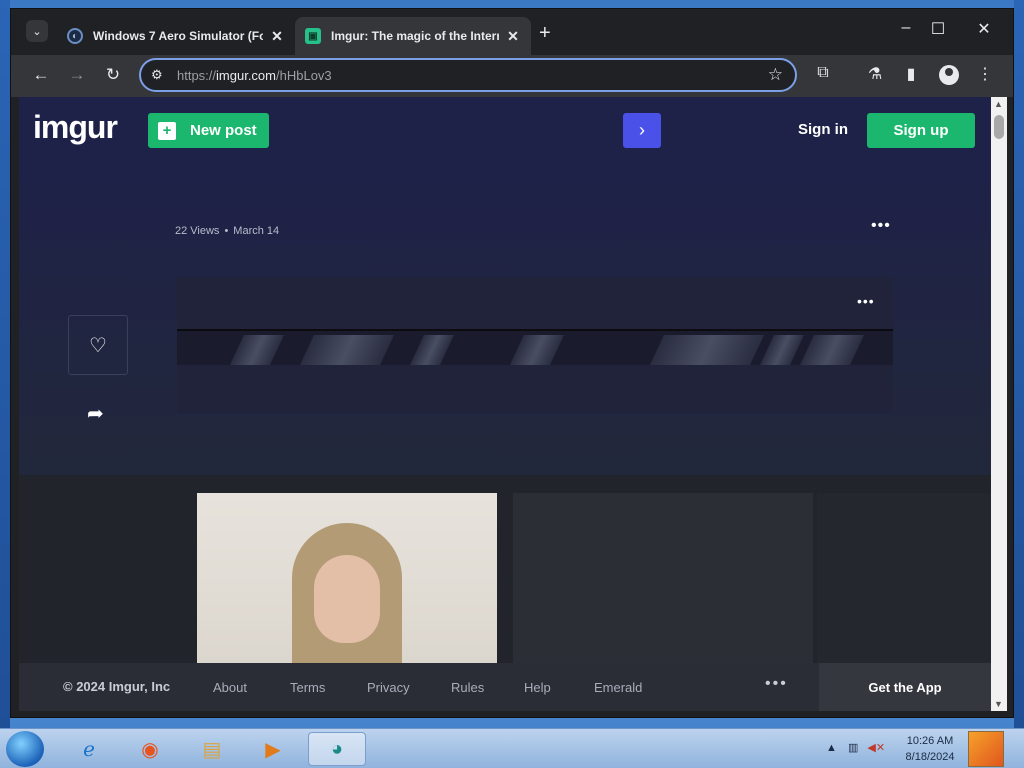 The width and height of the screenshot is (1024, 768). I want to click on footer-link-privacy: Privacy, so click(388, 687).